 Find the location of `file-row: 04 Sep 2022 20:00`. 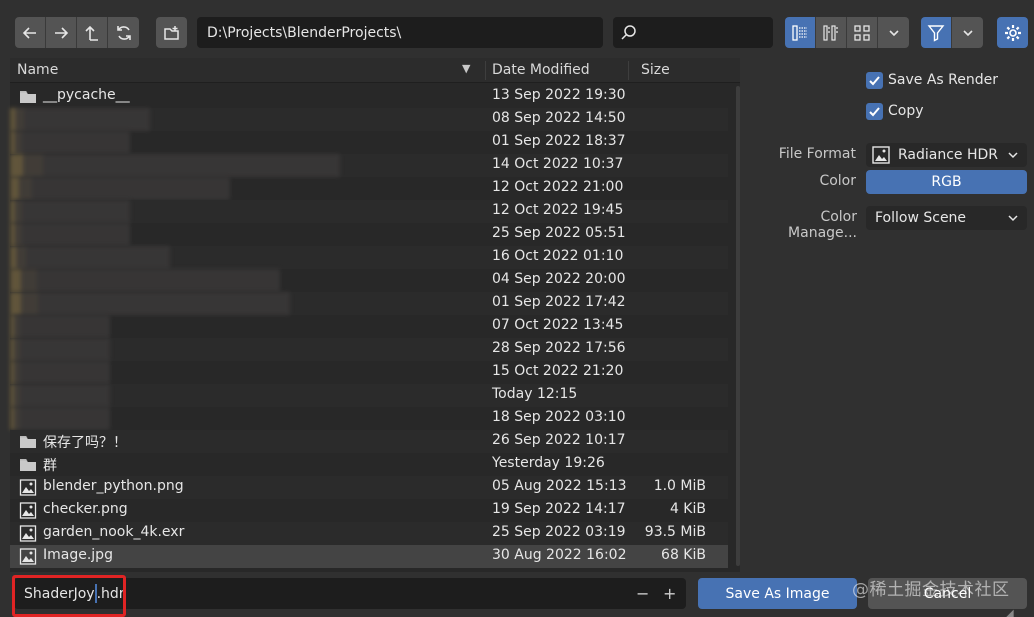

file-row: 04 Sep 2022 20:00 is located at coordinates (369, 280).